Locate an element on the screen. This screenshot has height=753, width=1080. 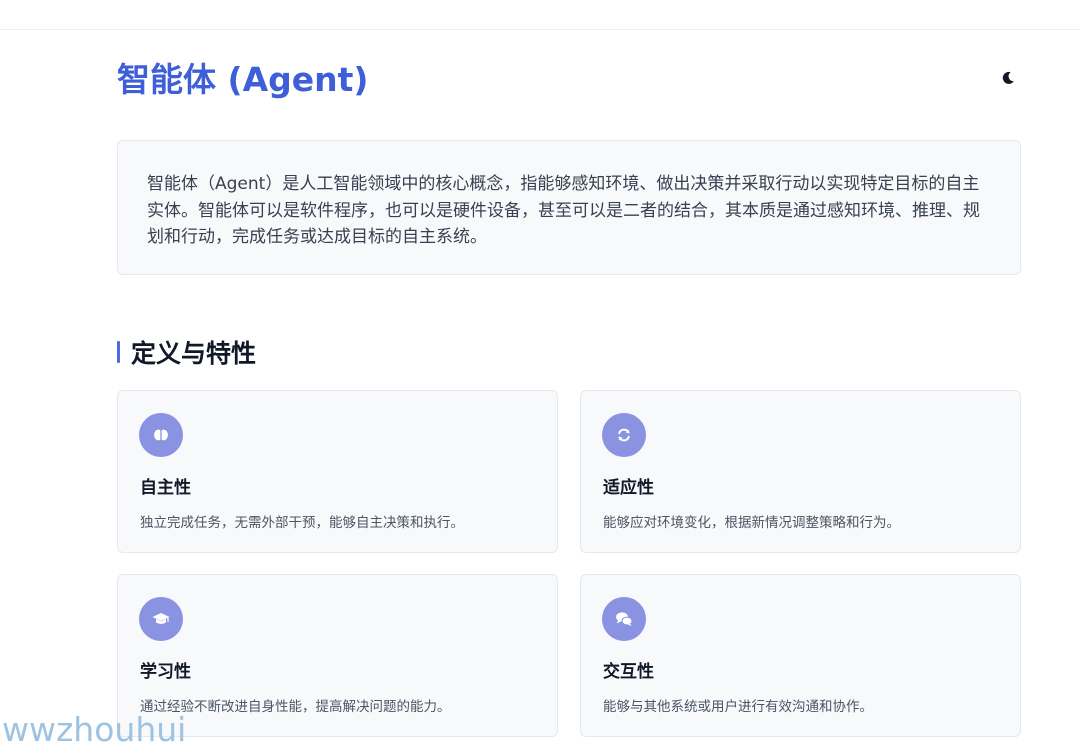
feature-card-autonomy: 自主性 独立完成任务，无需外部干预，能够自主决策和执行。 is located at coordinates (337, 471).